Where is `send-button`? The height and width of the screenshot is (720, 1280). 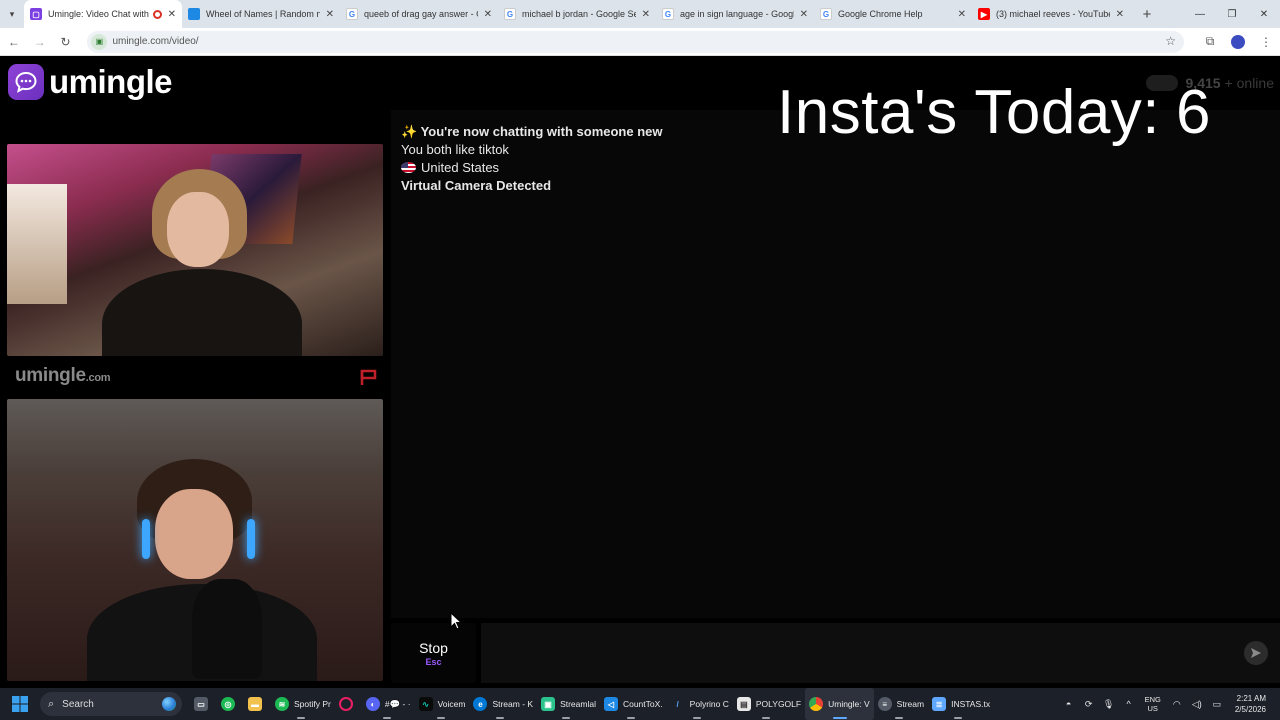
send-button is located at coordinates (1256, 653).